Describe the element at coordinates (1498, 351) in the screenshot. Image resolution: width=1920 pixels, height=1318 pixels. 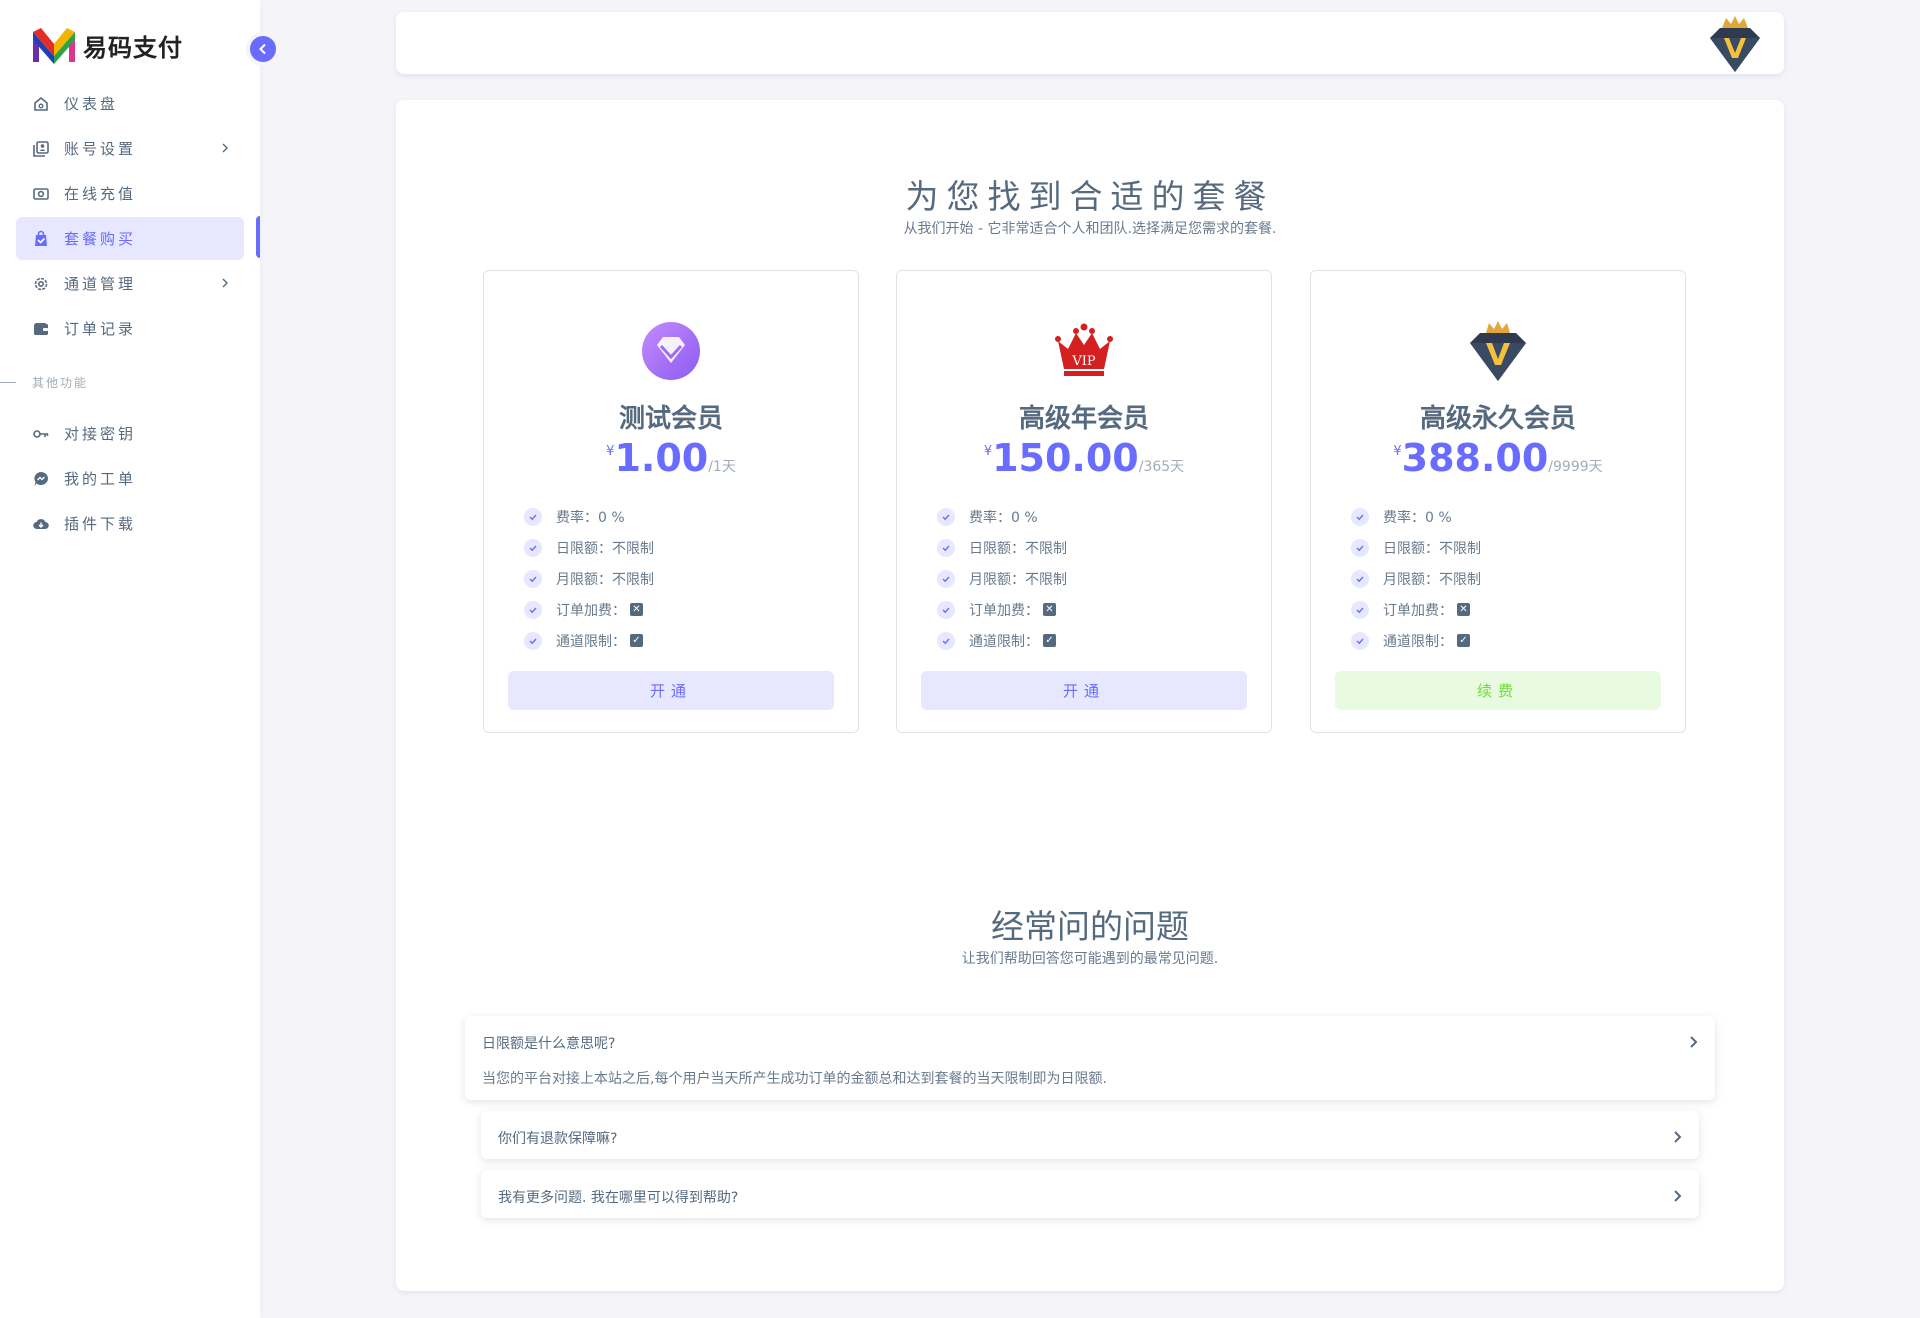
I see `crown-v-diamond-icon` at that location.